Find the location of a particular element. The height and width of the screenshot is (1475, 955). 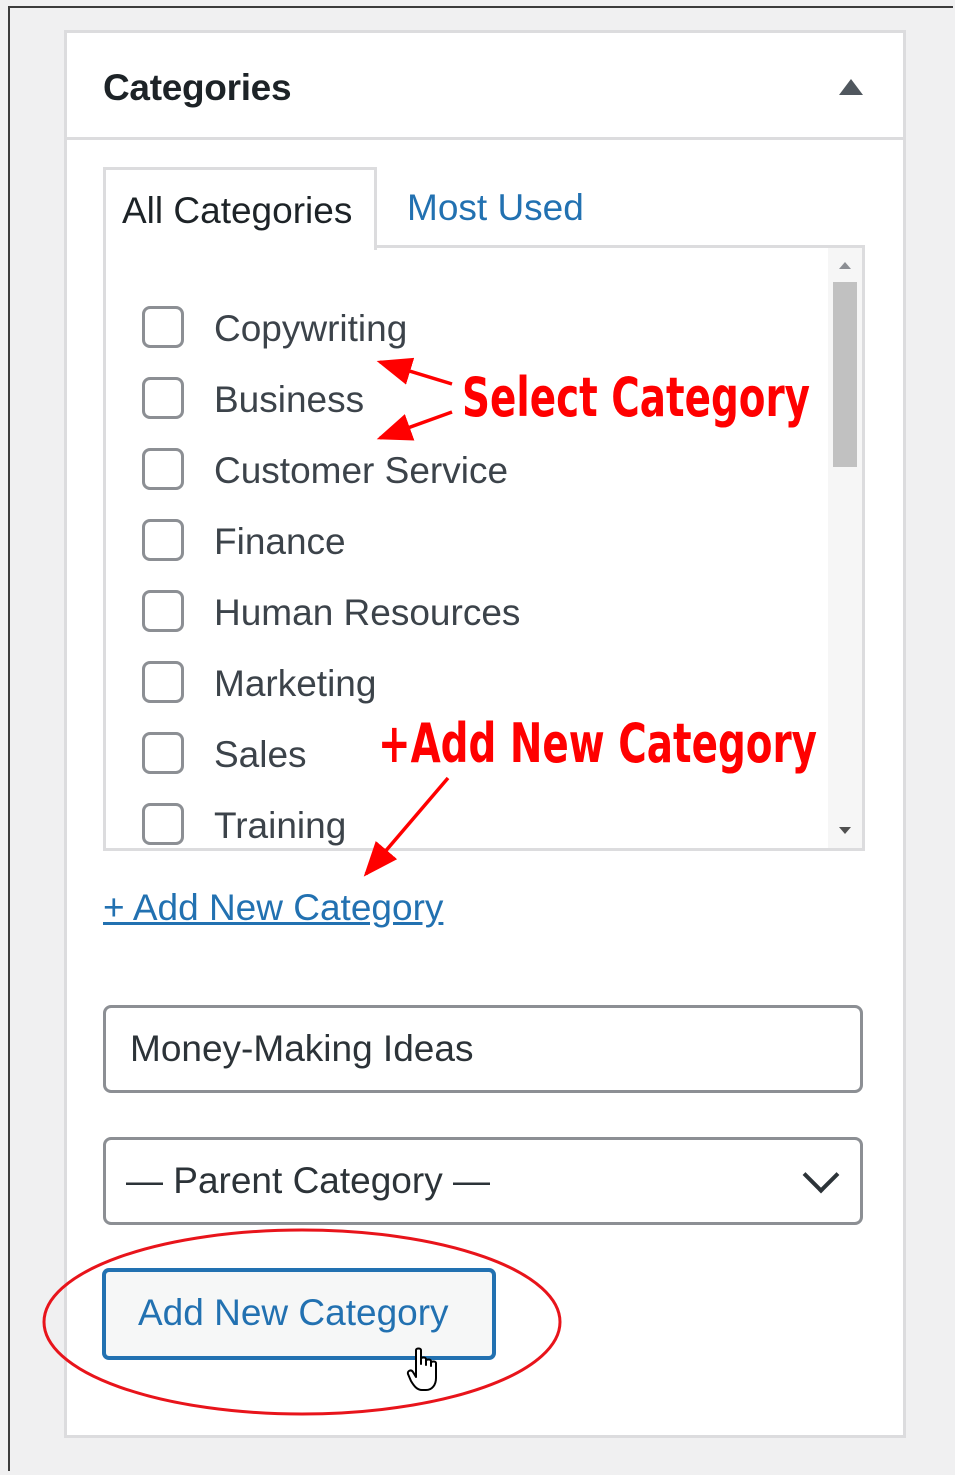

tab-all-categories: All Categories is located at coordinates (240, 208).